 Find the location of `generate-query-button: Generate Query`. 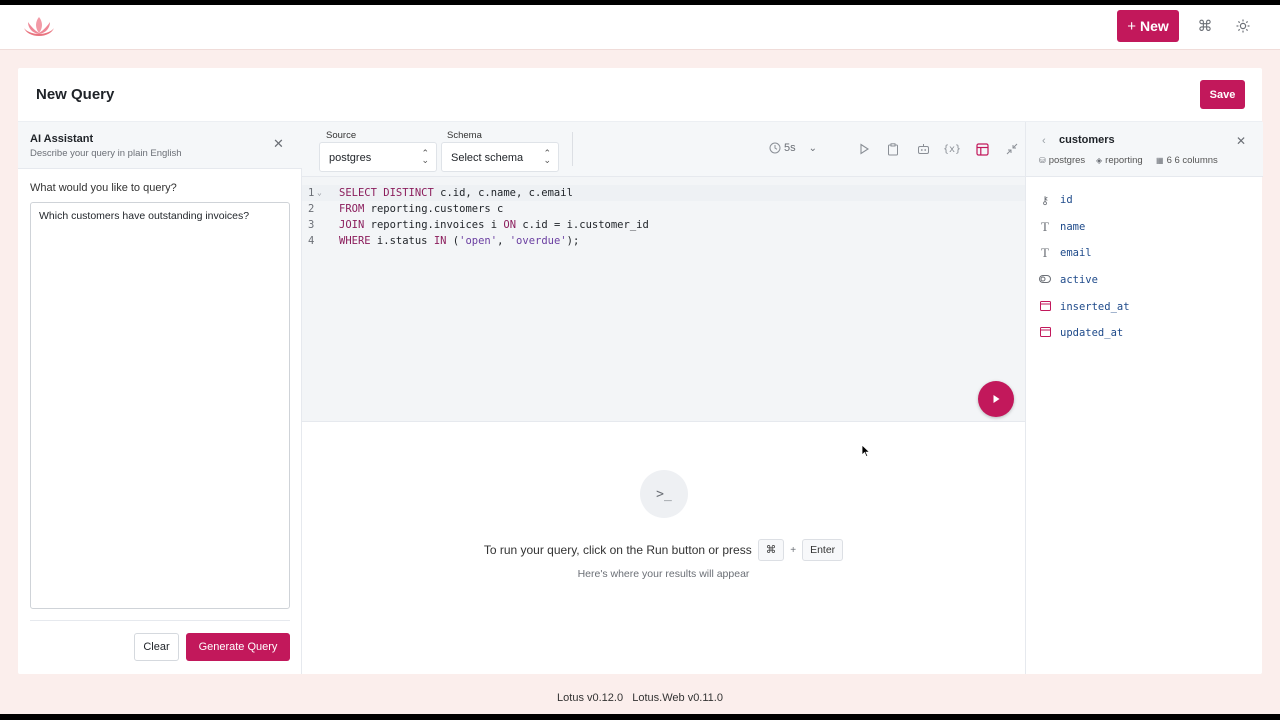

generate-query-button: Generate Query is located at coordinates (238, 647).